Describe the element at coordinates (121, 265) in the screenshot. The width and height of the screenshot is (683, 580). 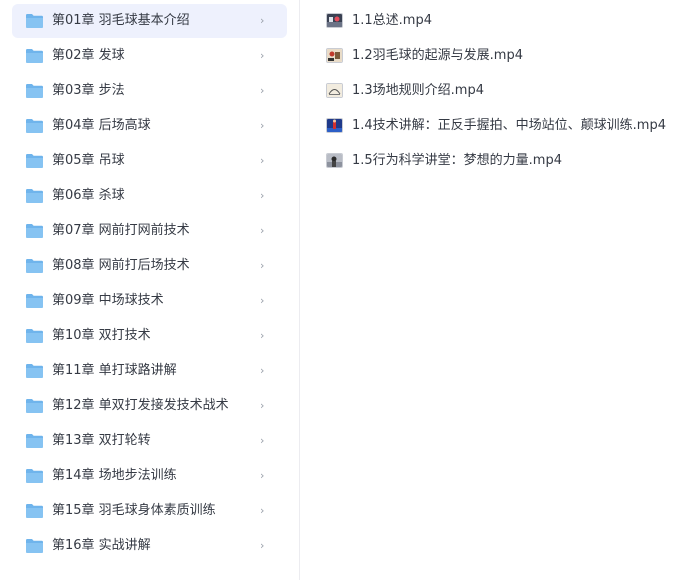
I see `folder-label: 第08章 网前打后场技术` at that location.